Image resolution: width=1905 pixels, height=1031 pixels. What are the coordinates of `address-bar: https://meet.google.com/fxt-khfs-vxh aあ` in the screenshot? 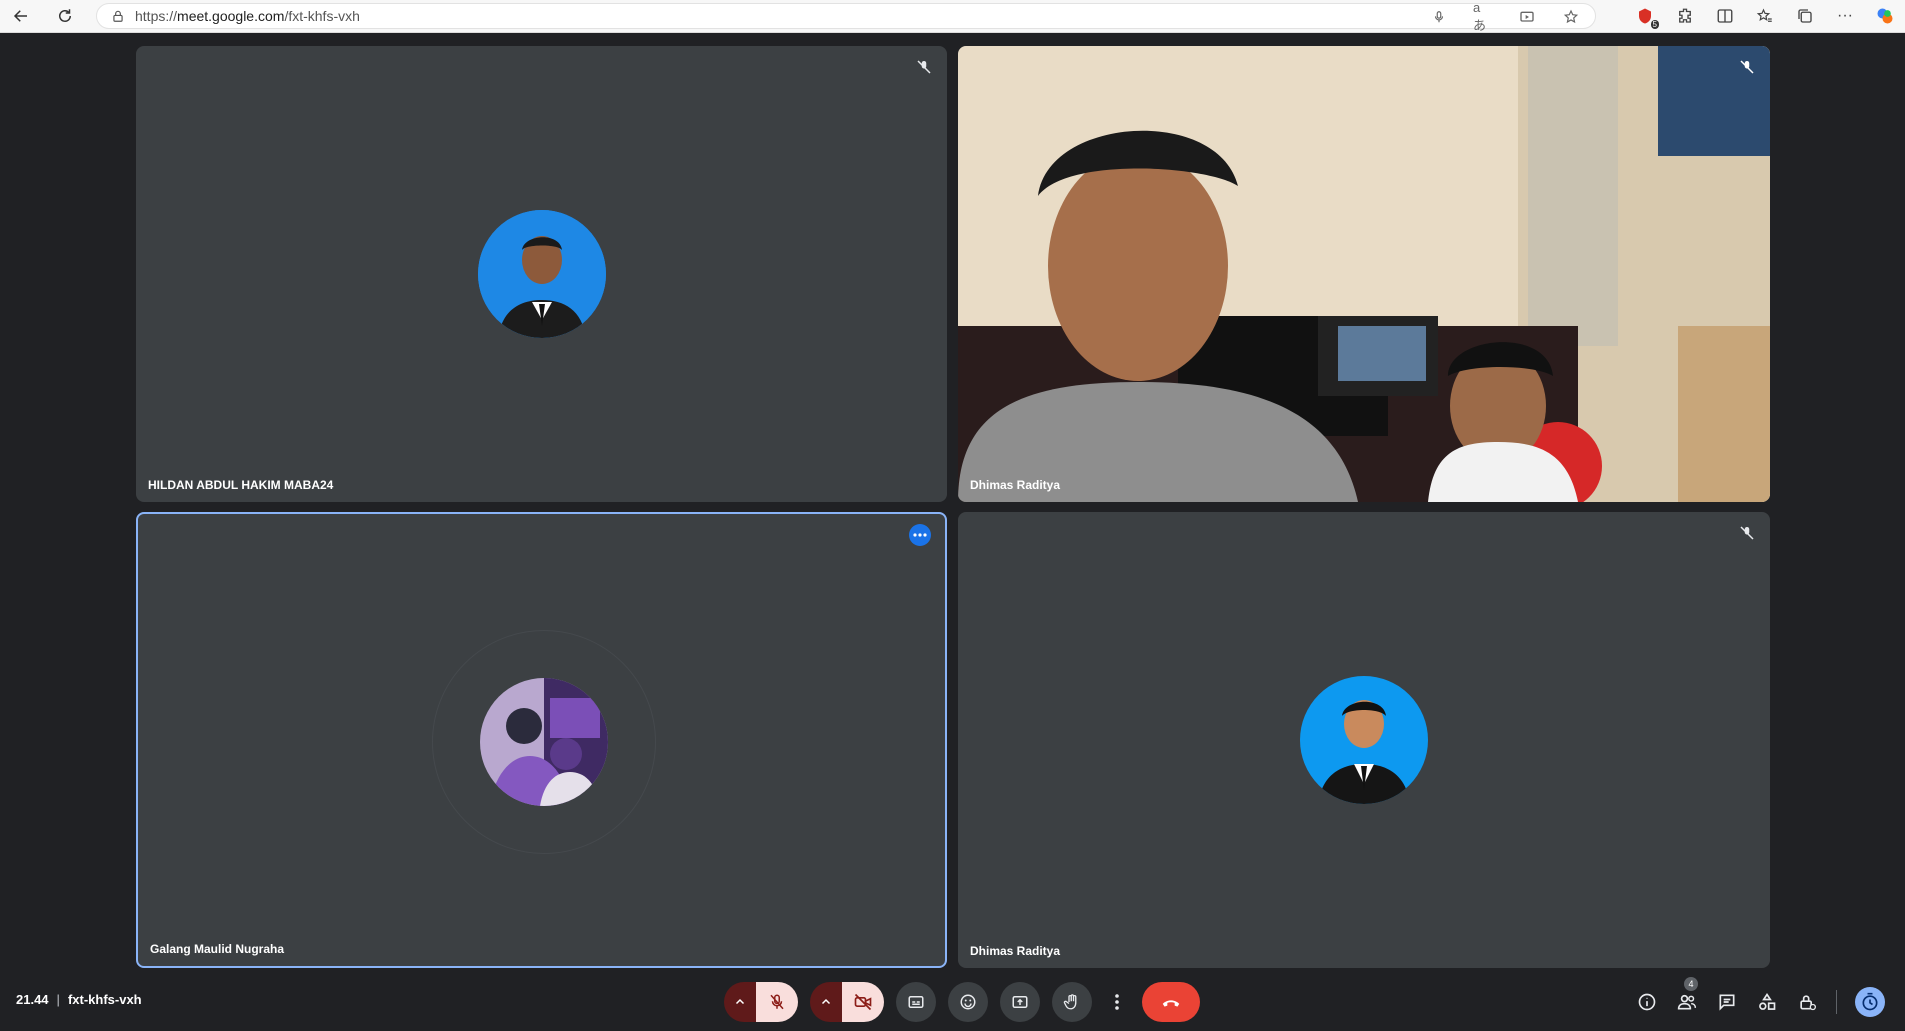 It's located at (846, 16).